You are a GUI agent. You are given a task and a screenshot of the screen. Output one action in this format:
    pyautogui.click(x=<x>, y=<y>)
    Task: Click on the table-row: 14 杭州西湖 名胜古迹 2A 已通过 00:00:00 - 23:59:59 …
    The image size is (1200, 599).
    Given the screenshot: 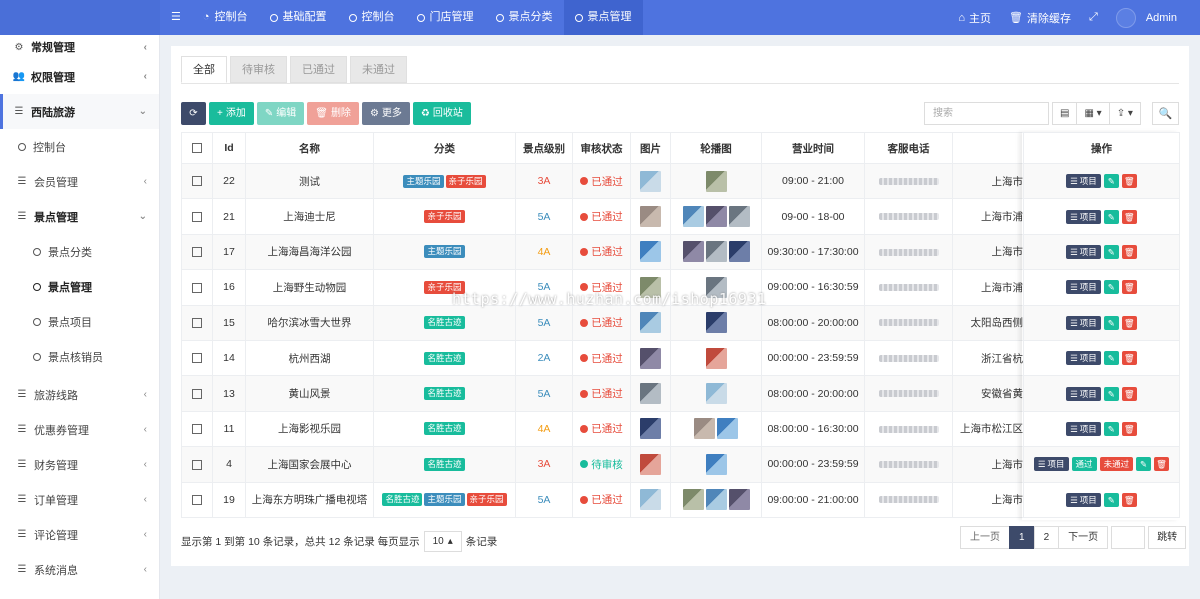 What is the action you would take?
    pyautogui.click(x=680, y=358)
    